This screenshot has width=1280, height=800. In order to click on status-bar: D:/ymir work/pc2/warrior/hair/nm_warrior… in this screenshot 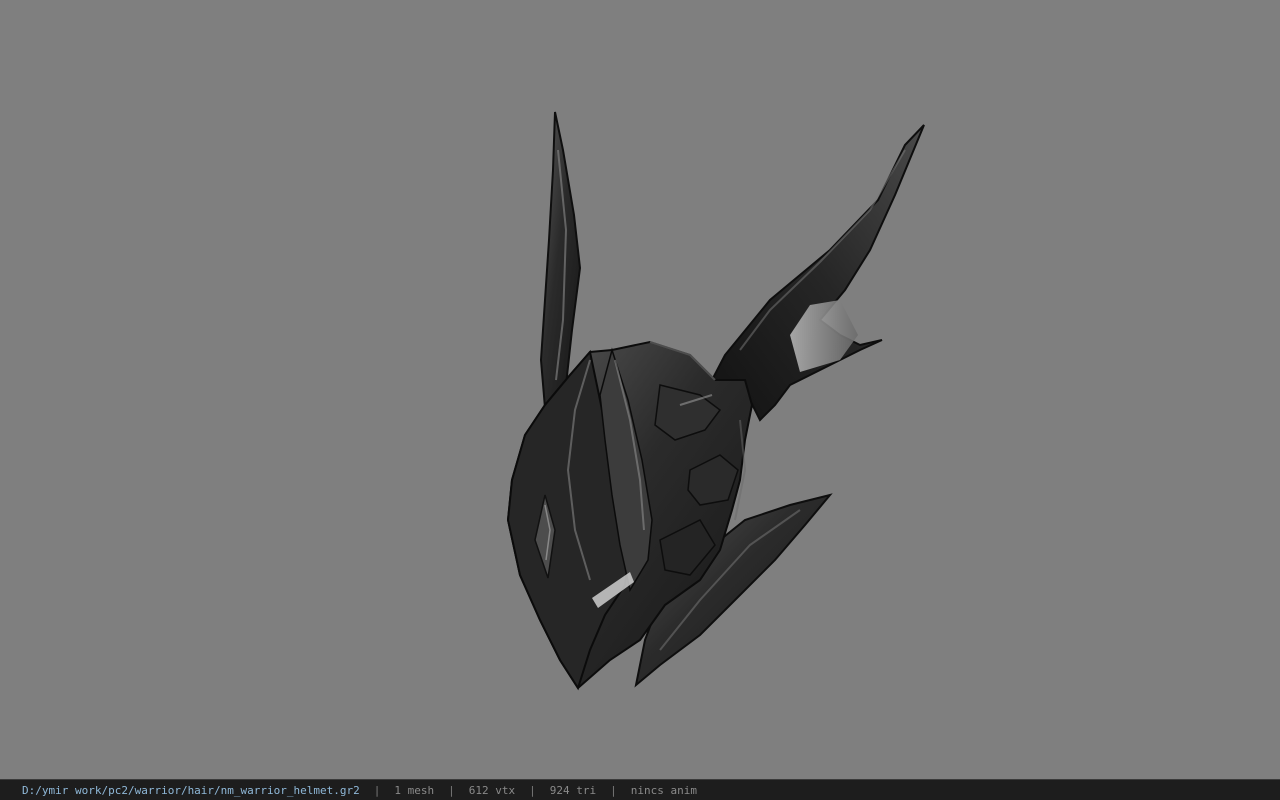, I will do `click(640, 789)`.